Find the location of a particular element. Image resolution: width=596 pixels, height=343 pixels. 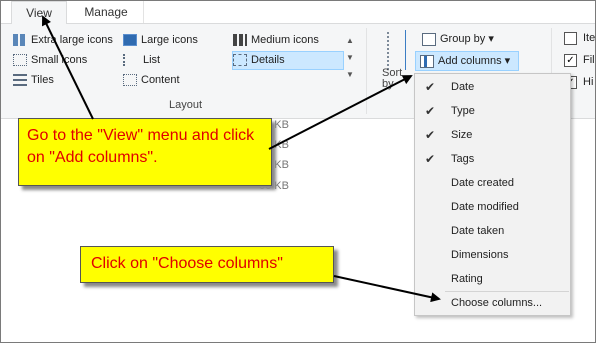

item-checkbox is located at coordinates (570, 38).